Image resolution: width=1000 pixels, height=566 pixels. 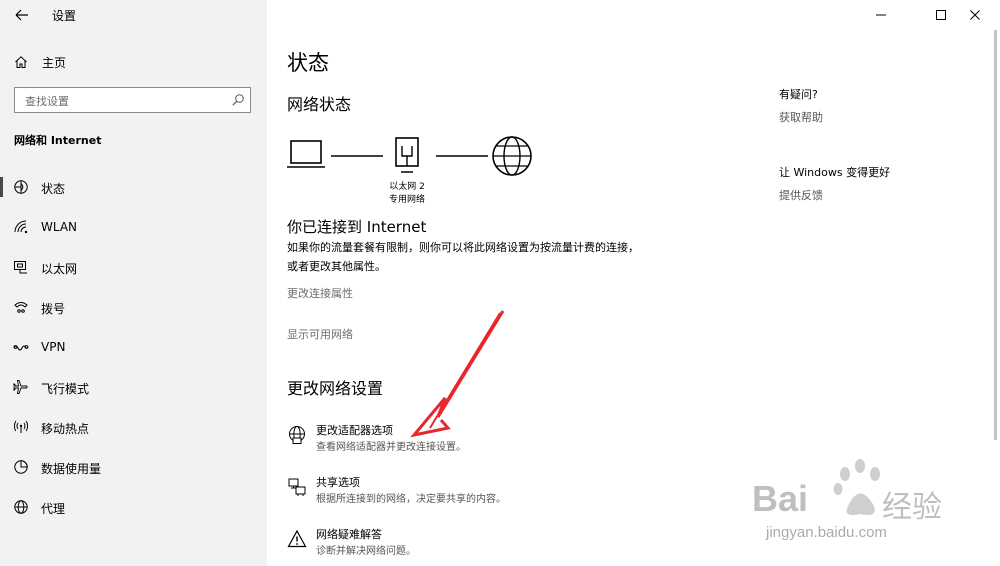 I want to click on data-usage-icon, so click(x=21, y=467).